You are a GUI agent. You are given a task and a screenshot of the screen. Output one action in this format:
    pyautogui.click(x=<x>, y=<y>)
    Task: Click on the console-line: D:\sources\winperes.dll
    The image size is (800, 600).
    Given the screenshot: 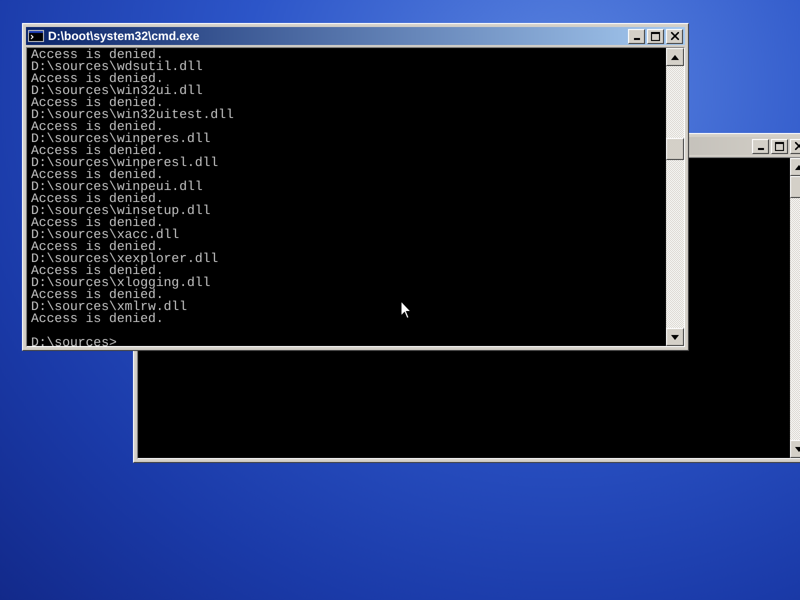 What is the action you would take?
    pyautogui.click(x=120, y=139)
    